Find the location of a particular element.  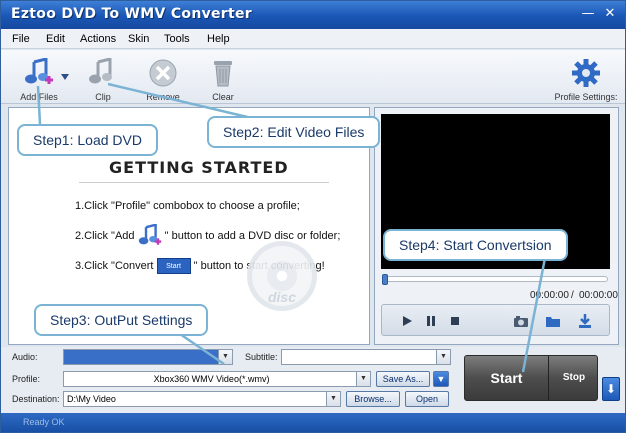

start-button: Start is located at coordinates (507, 378).